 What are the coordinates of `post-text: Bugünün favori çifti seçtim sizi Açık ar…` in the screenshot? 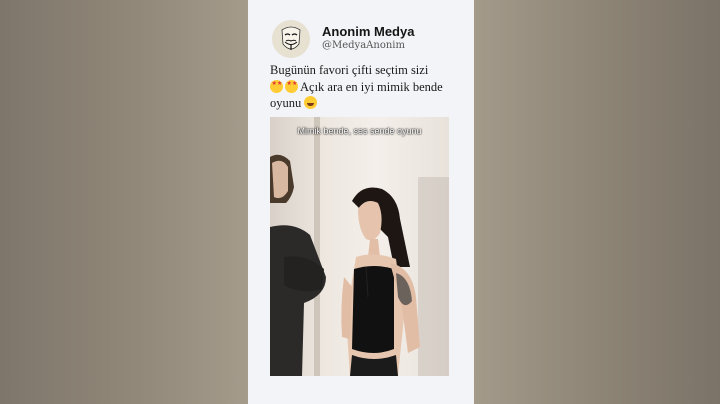 It's located at (368, 87).